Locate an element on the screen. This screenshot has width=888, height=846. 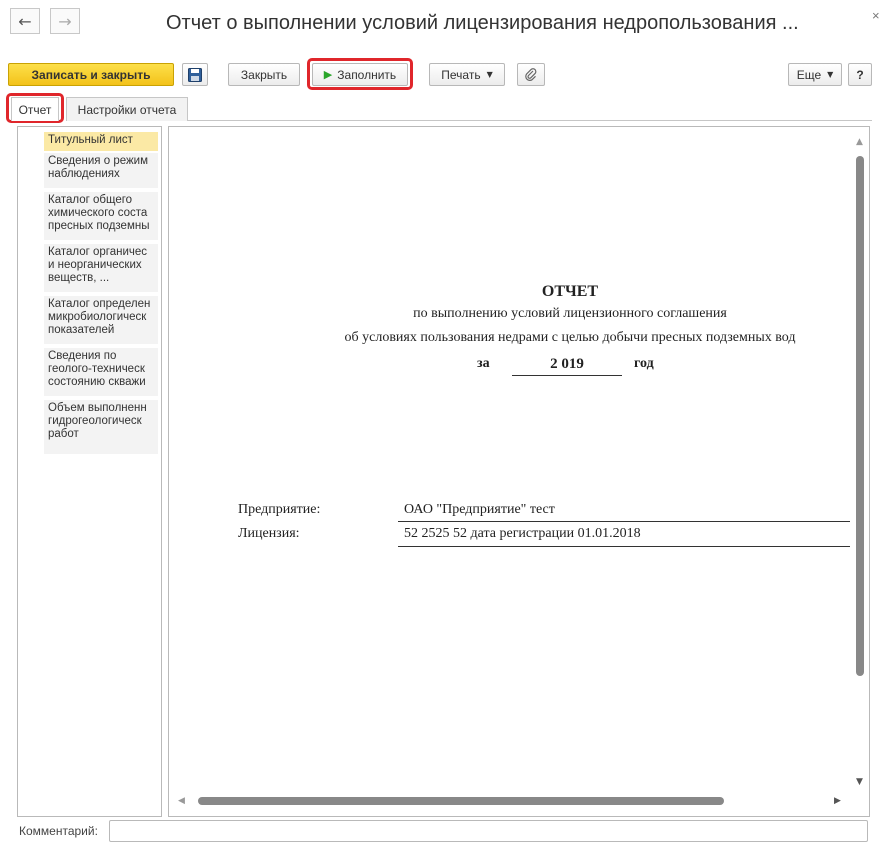
floppy-disk-icon is located at coordinates (195, 74).